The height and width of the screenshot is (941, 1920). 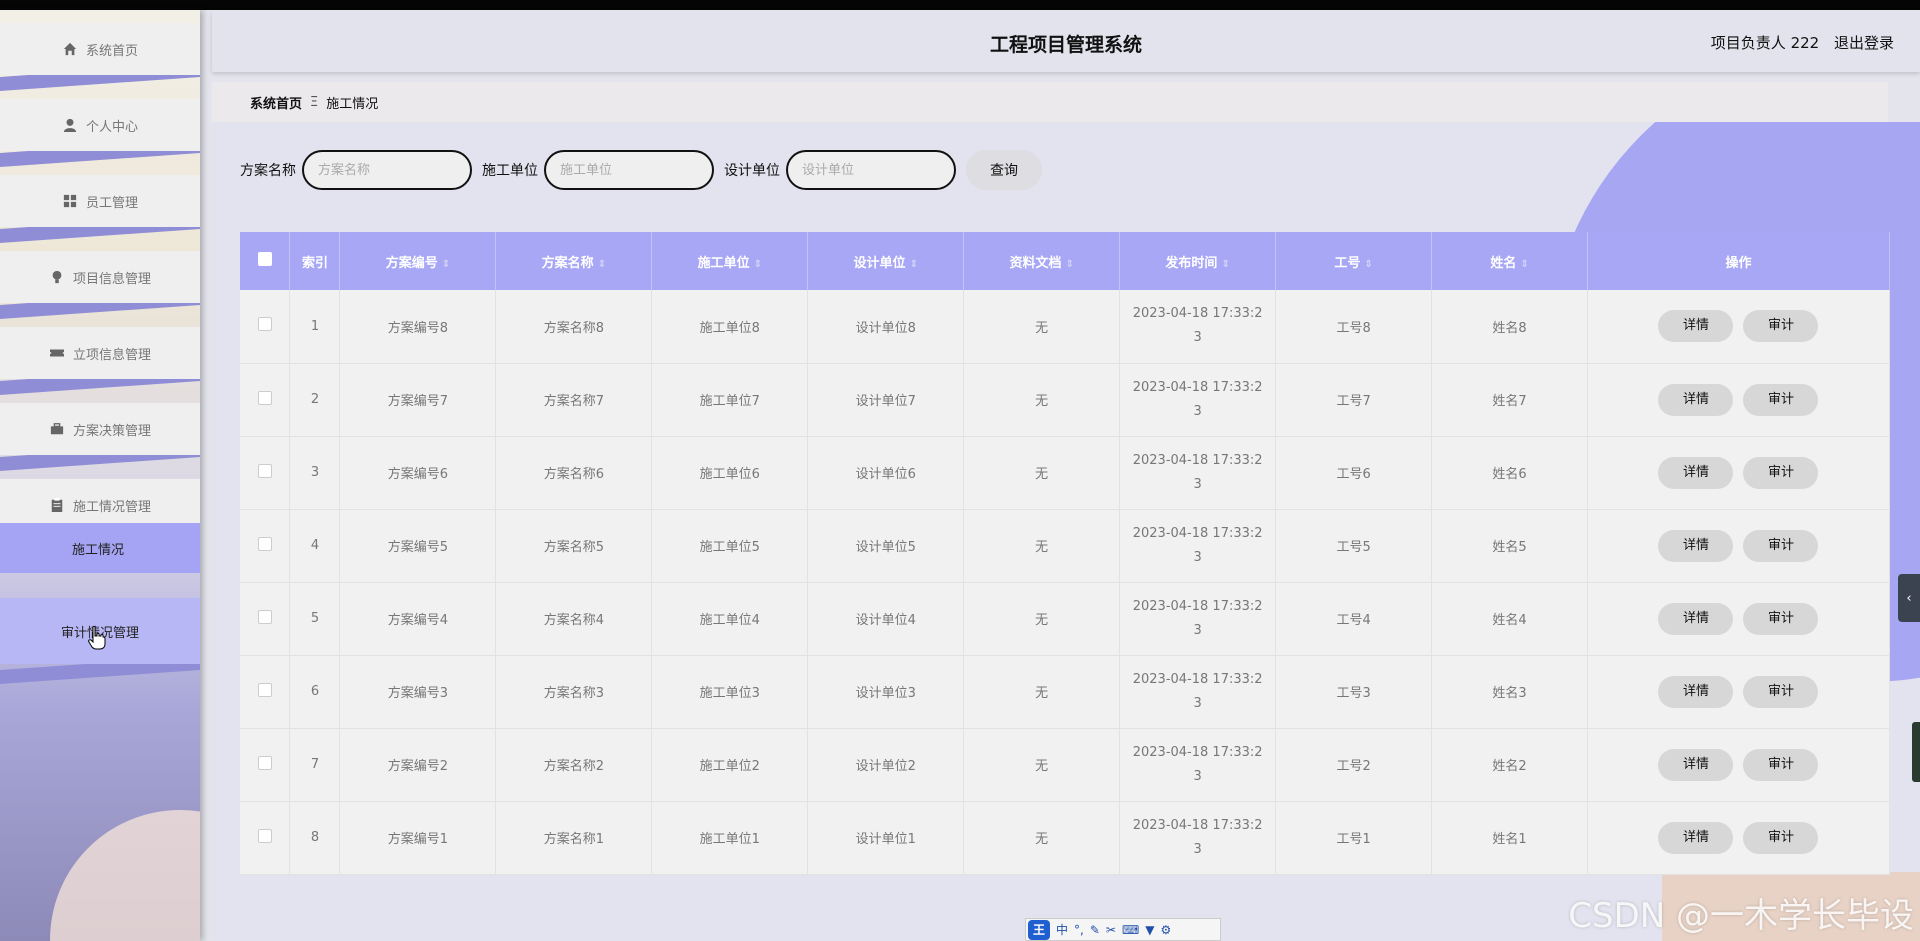 What do you see at coordinates (418, 261) in the screenshot?
I see `column-header: 方案编号 ⇕` at bounding box center [418, 261].